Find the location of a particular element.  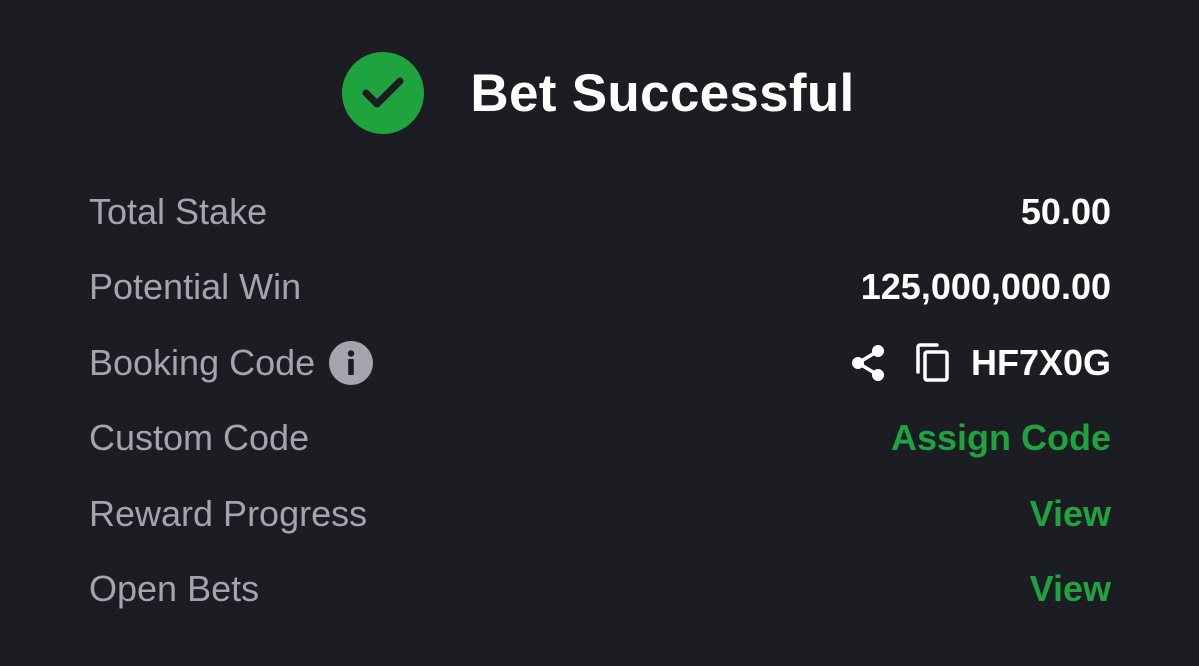

potential-win-value: 125,000,000.00 is located at coordinates (985, 287).